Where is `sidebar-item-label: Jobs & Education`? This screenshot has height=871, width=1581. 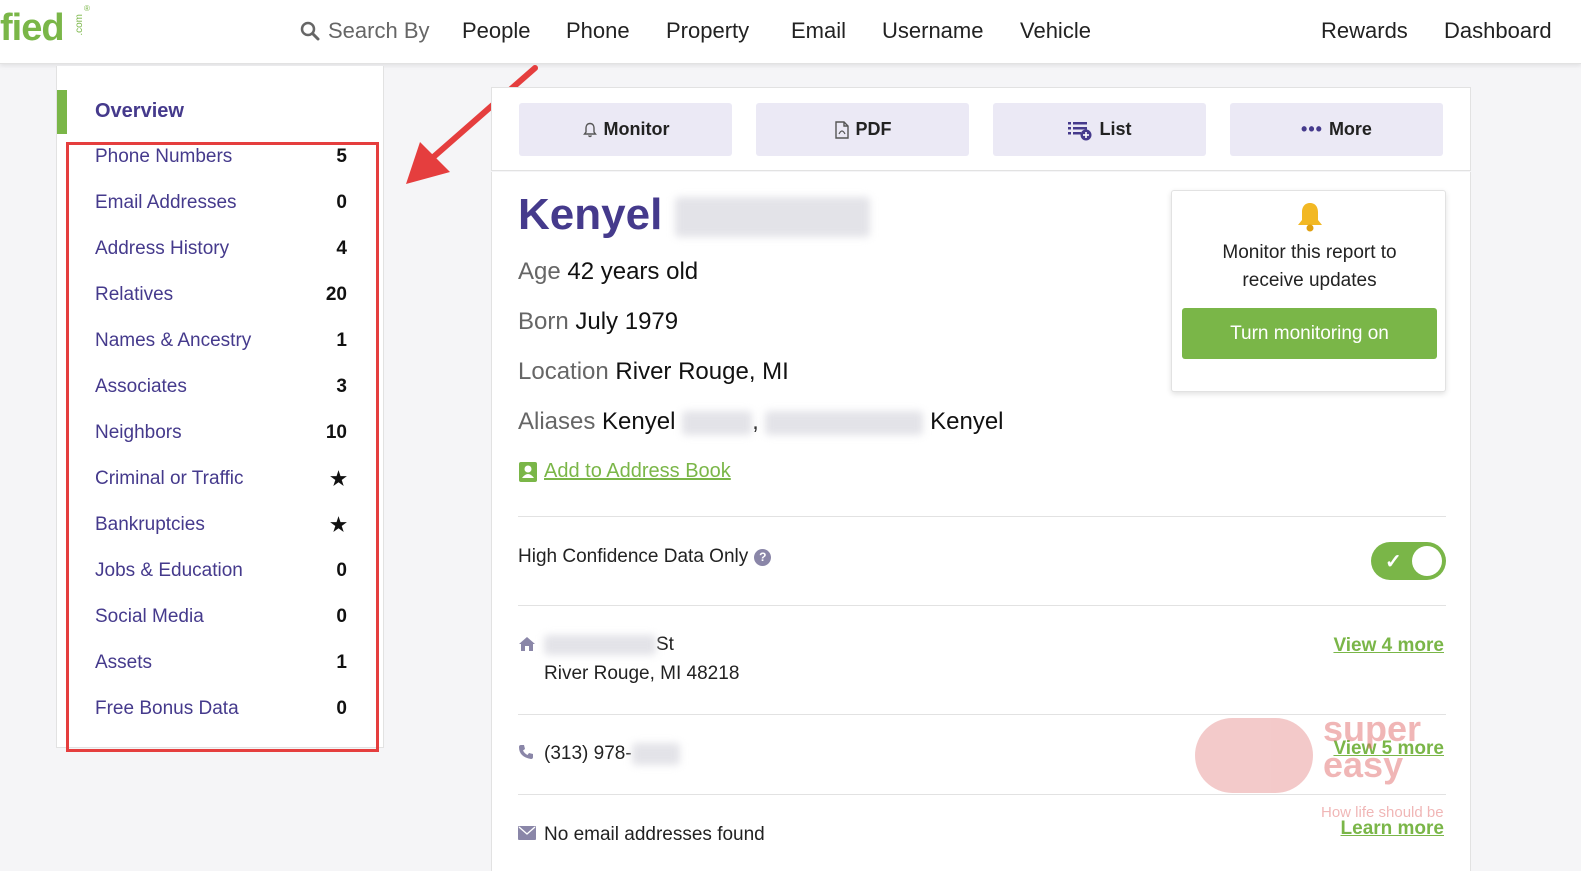
sidebar-item-label: Jobs & Education is located at coordinates (169, 570).